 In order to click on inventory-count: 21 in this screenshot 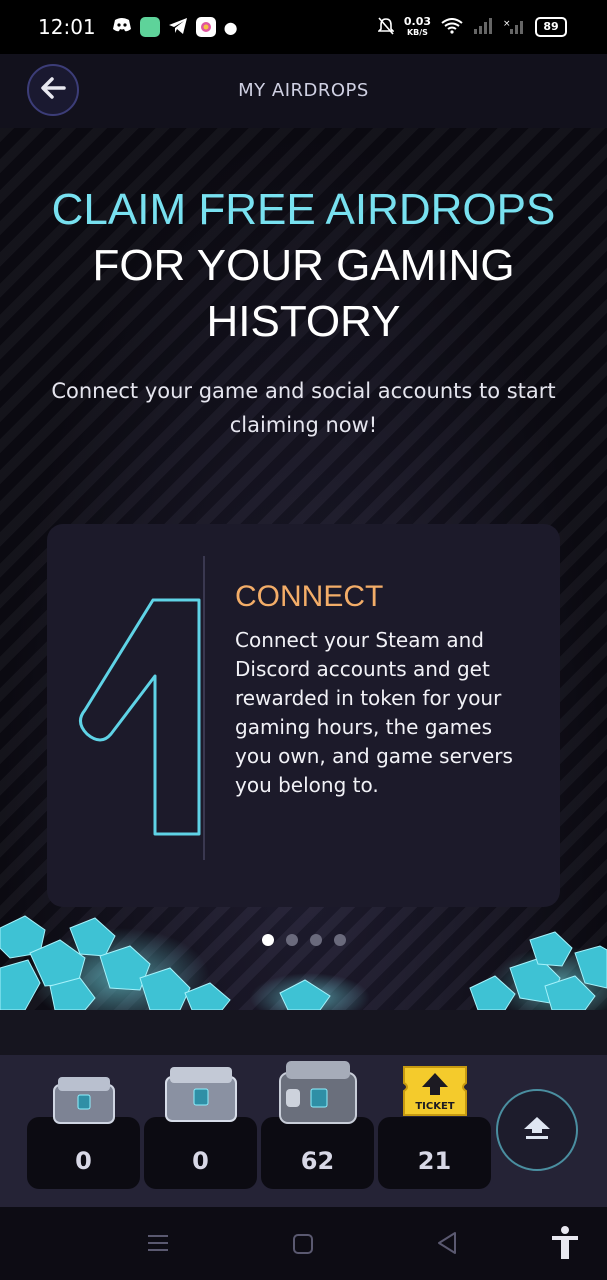, I will do `click(434, 1161)`.